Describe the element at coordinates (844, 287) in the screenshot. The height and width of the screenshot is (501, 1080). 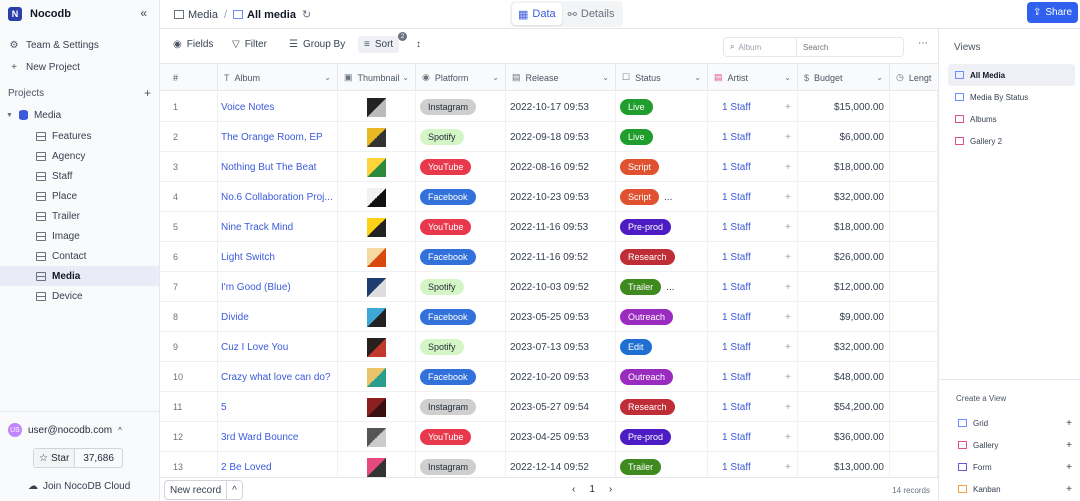
I see `budget-cell: $12,000.00` at that location.